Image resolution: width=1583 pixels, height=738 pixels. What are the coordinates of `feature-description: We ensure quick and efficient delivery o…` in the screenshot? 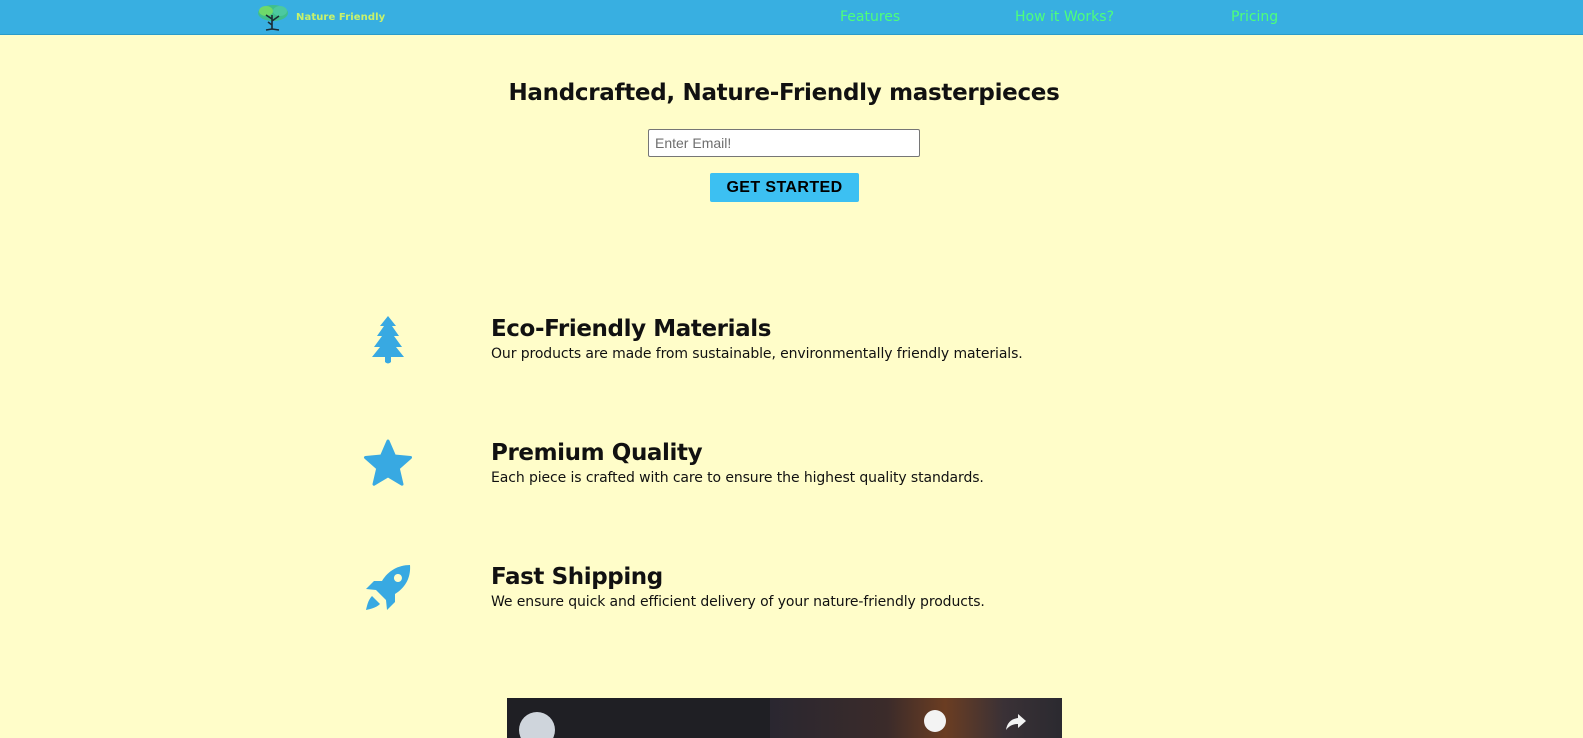 It's located at (738, 602).